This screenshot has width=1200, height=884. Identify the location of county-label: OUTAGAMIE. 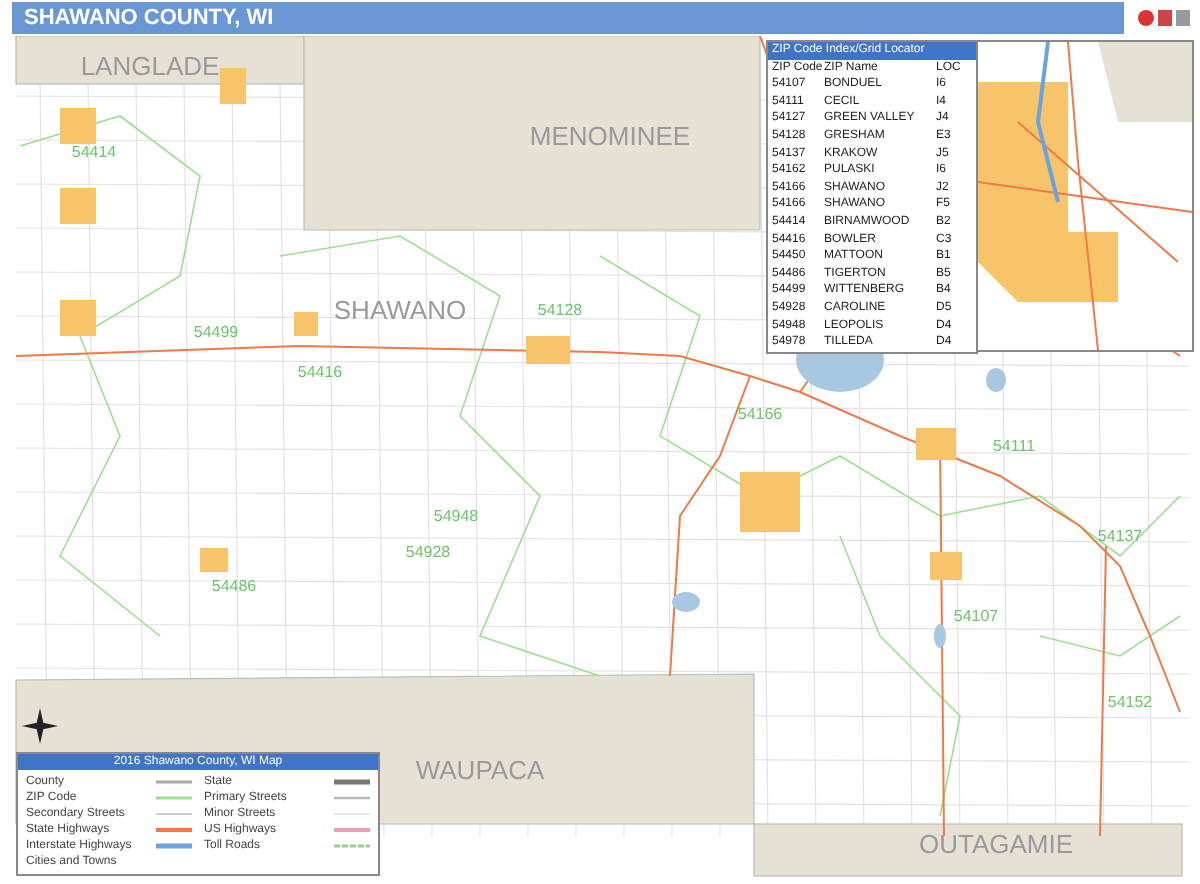
(996, 844).